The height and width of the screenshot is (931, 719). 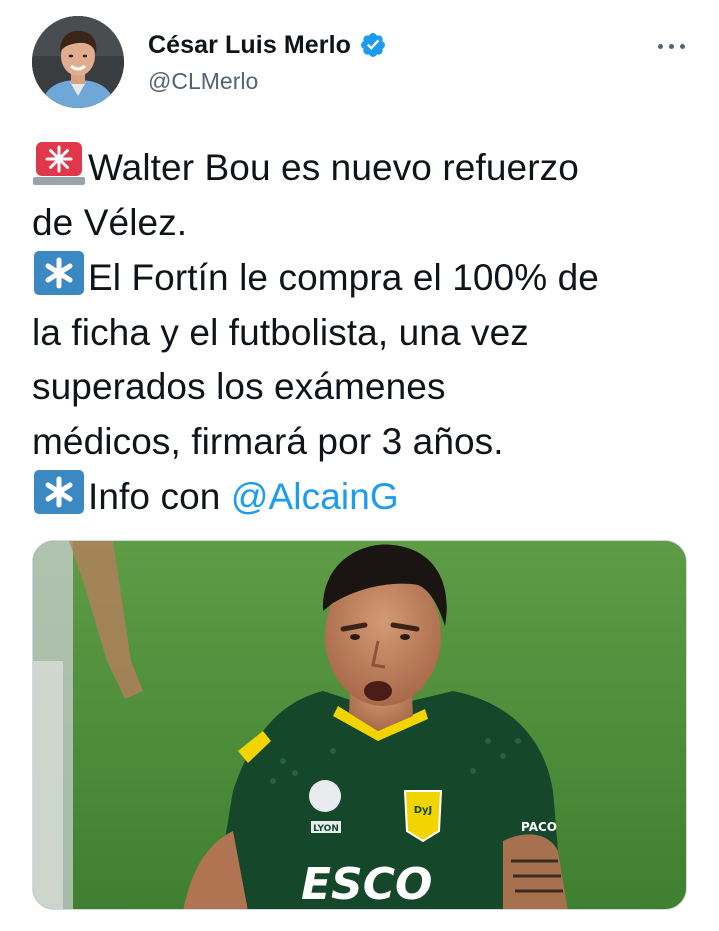 I want to click on jersey-text-lyon: LYON, so click(x=326, y=829).